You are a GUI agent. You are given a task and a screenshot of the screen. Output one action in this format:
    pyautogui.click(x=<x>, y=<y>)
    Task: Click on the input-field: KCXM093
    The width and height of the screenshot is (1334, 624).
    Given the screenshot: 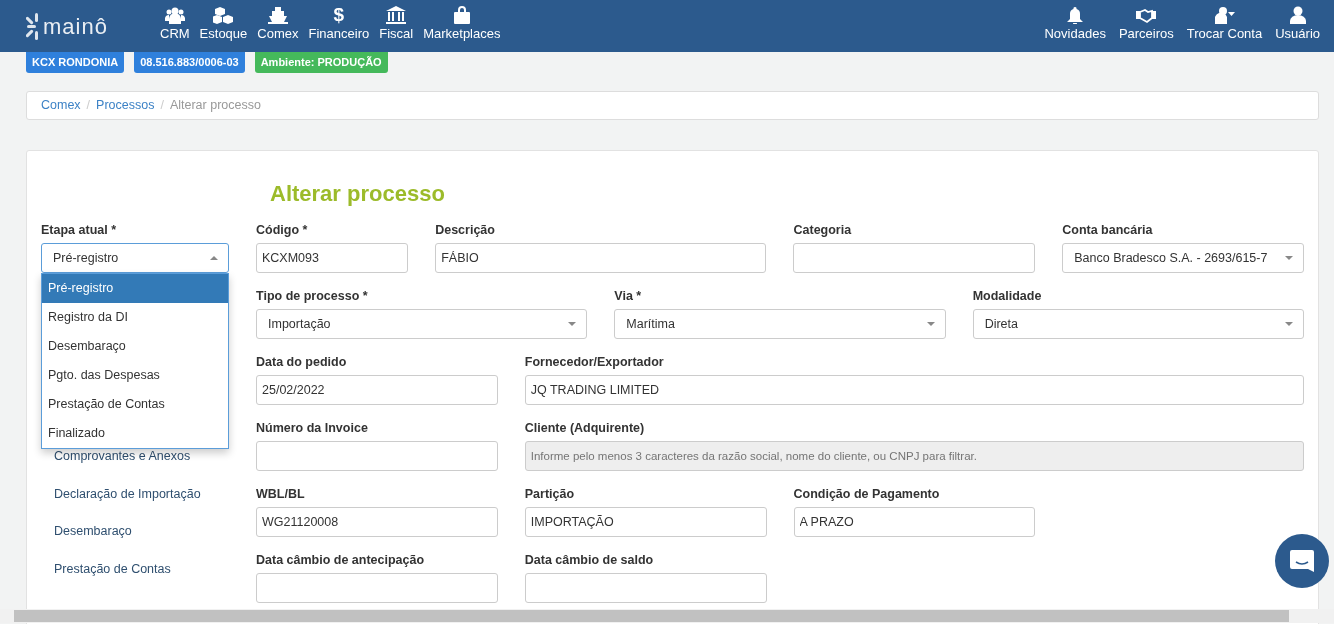 What is the action you would take?
    pyautogui.click(x=332, y=258)
    